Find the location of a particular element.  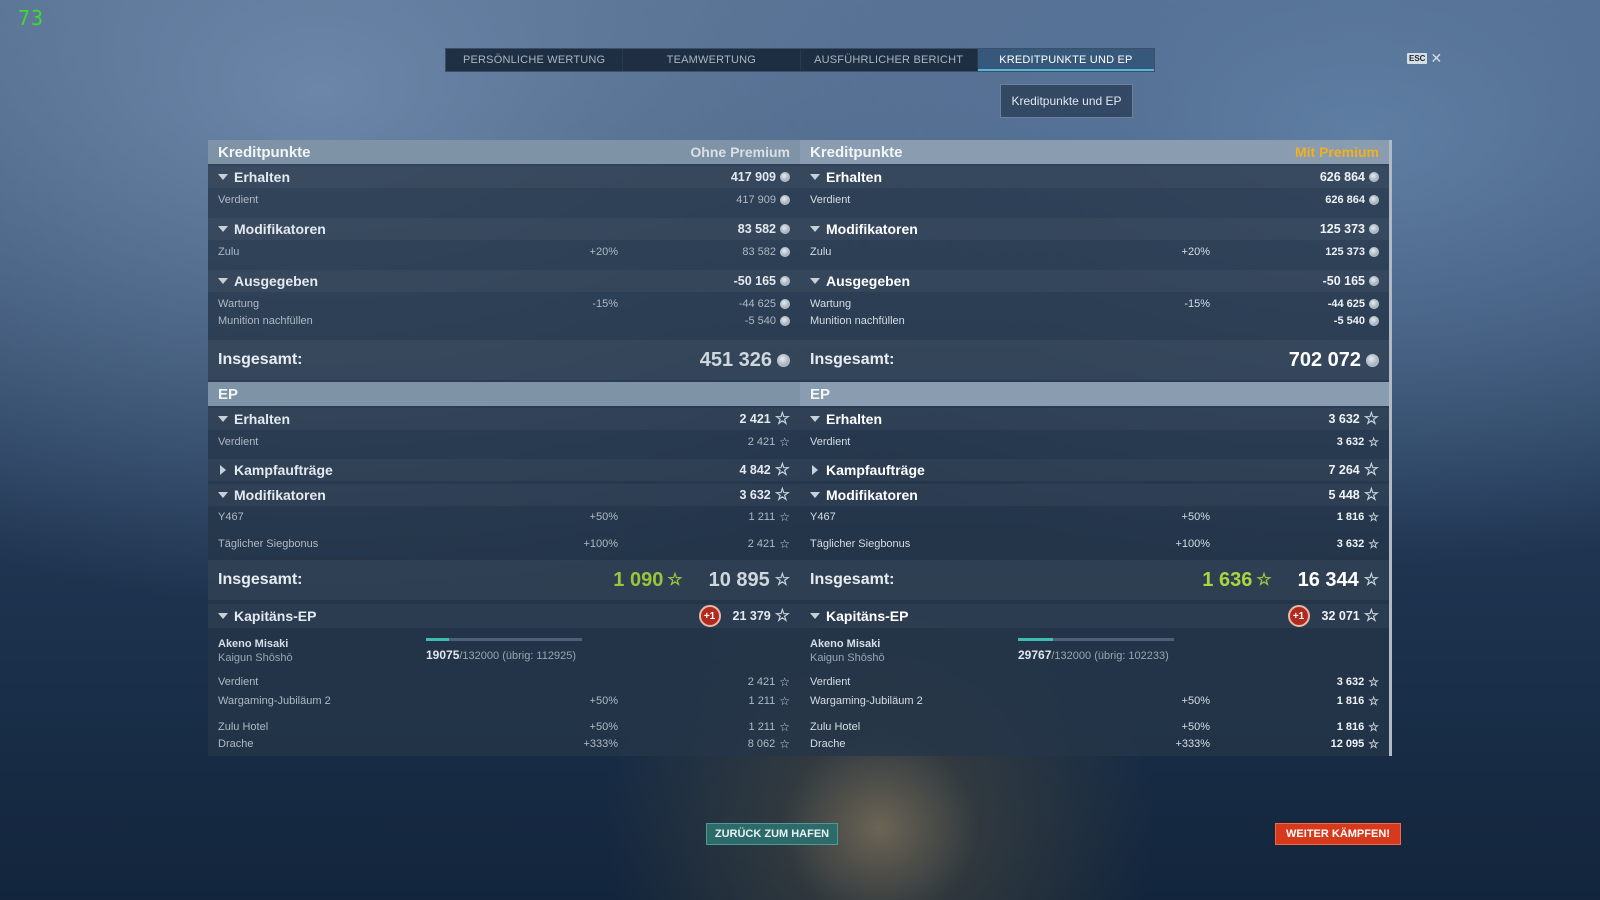

xp-earned-label: Verdient is located at coordinates (830, 442).